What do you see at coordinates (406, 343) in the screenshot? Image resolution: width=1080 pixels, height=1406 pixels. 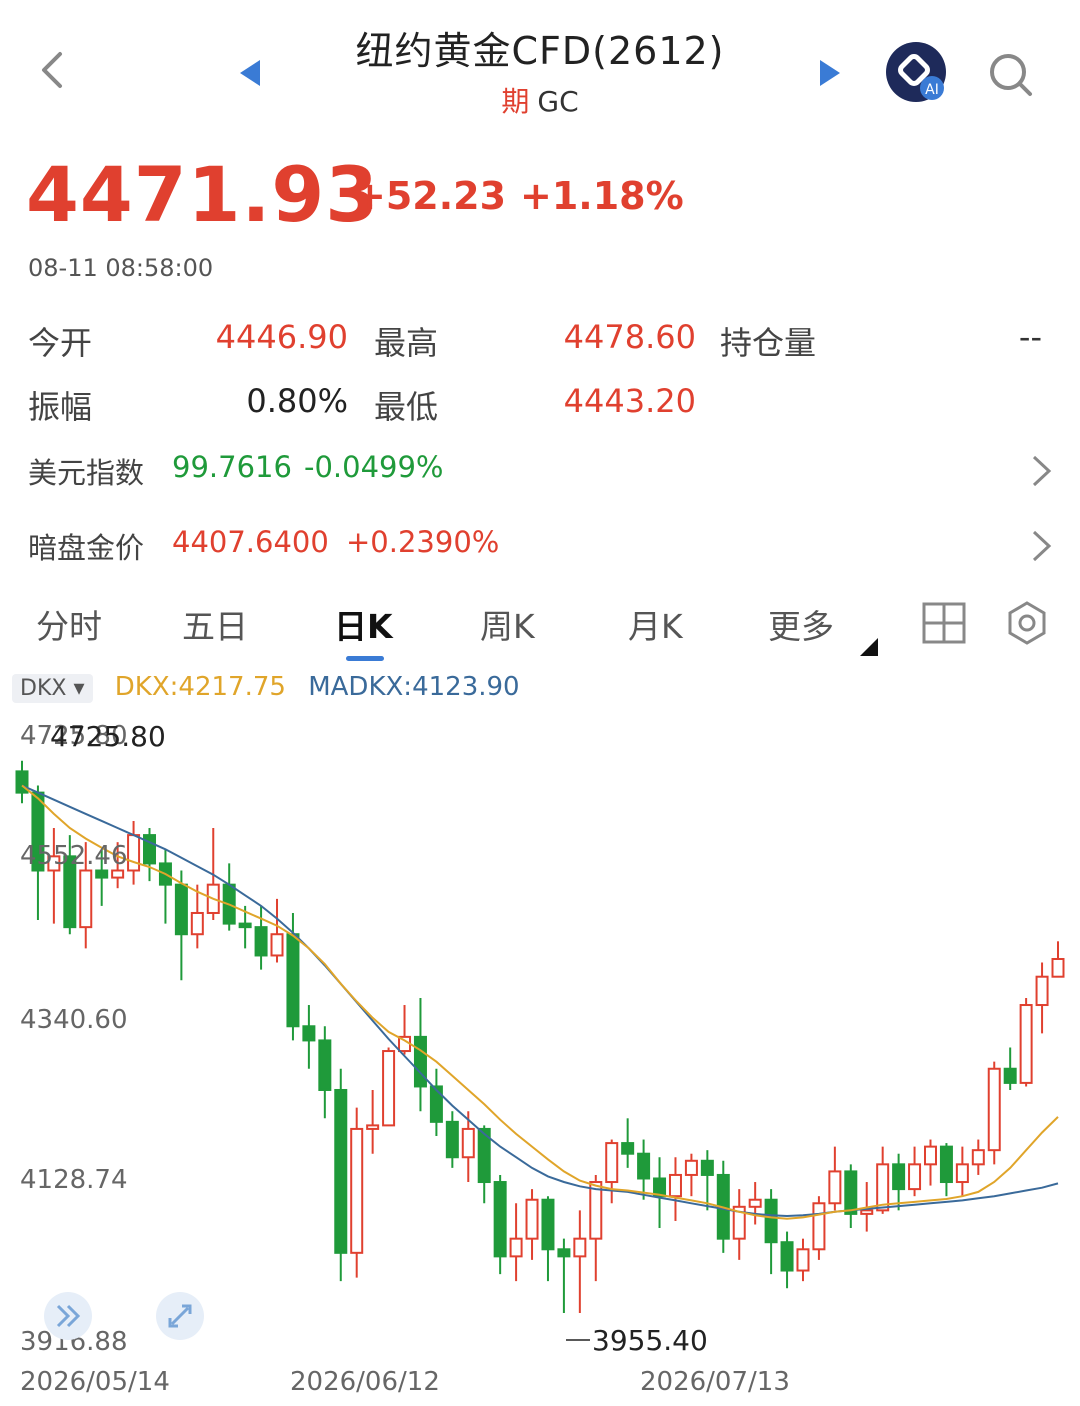 I see `high-label: 最高` at bounding box center [406, 343].